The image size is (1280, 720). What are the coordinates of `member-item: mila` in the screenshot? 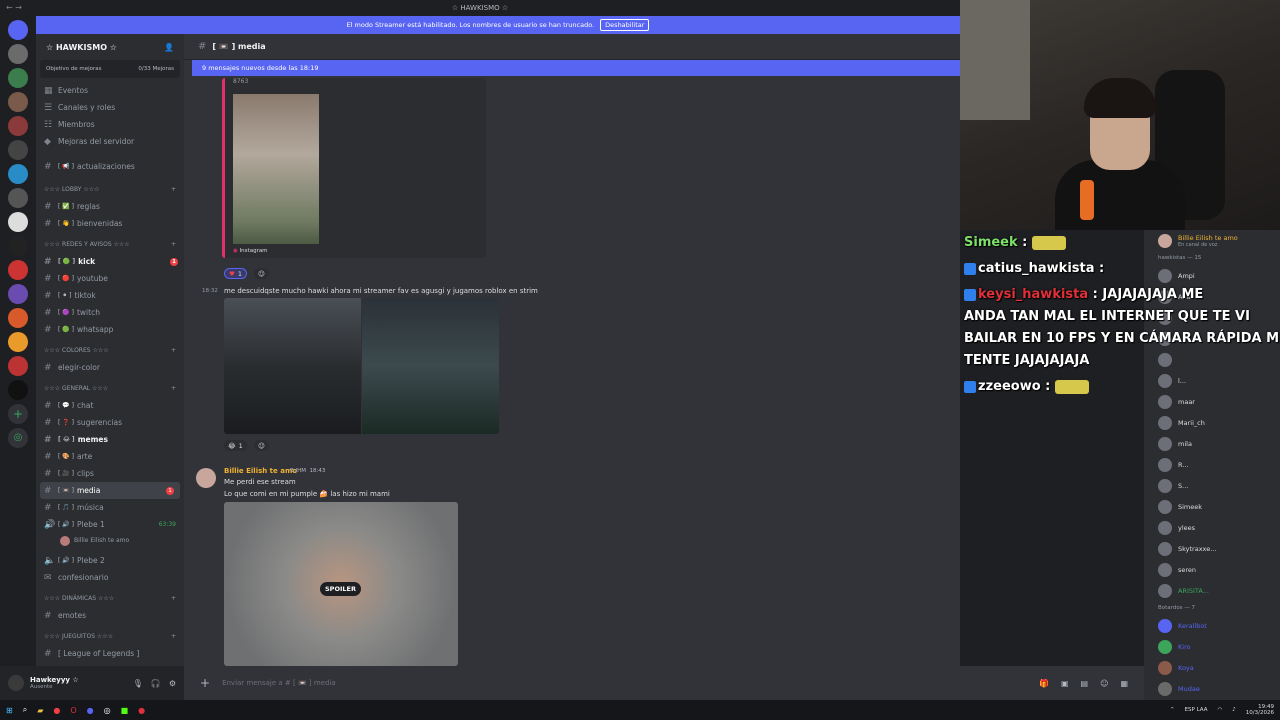 It's located at (1212, 443).